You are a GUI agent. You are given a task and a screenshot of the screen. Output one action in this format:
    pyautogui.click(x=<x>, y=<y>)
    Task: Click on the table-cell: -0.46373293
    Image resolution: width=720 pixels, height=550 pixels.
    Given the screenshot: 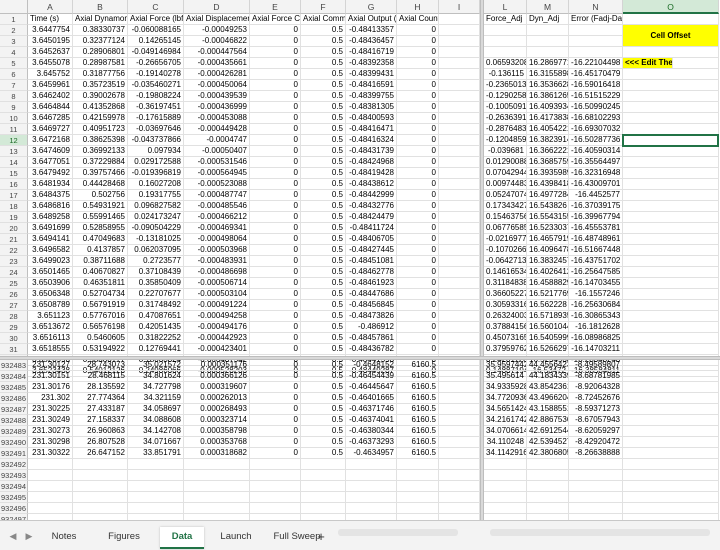 What is the action you would take?
    pyautogui.click(x=371, y=442)
    